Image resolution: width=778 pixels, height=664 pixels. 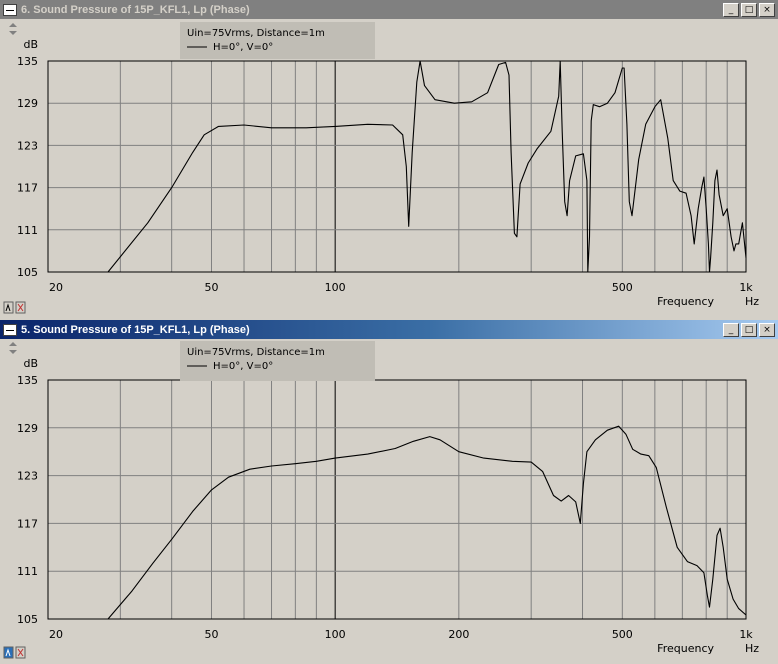 I want to click on x-tick-label: 200, so click(x=458, y=634).